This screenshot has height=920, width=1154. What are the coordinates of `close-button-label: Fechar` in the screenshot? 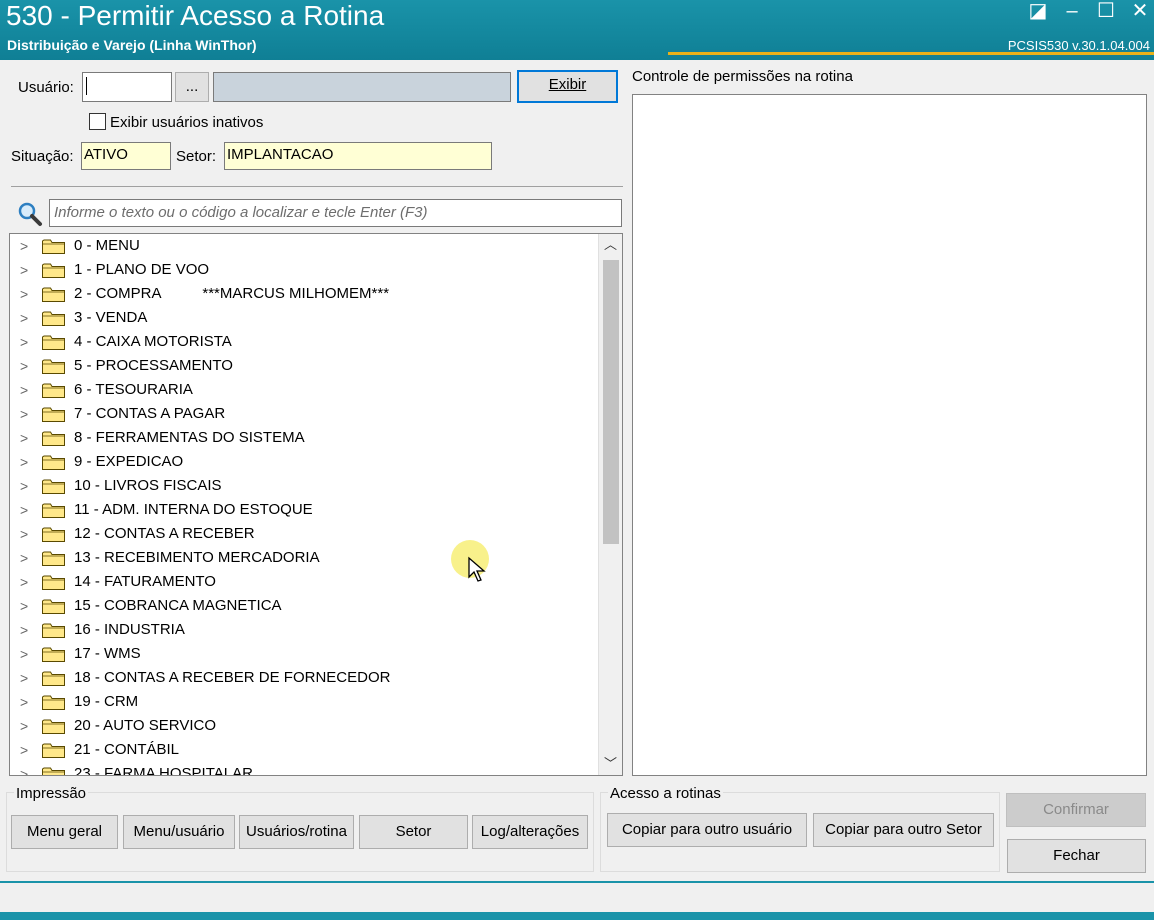 It's located at (1076, 855).